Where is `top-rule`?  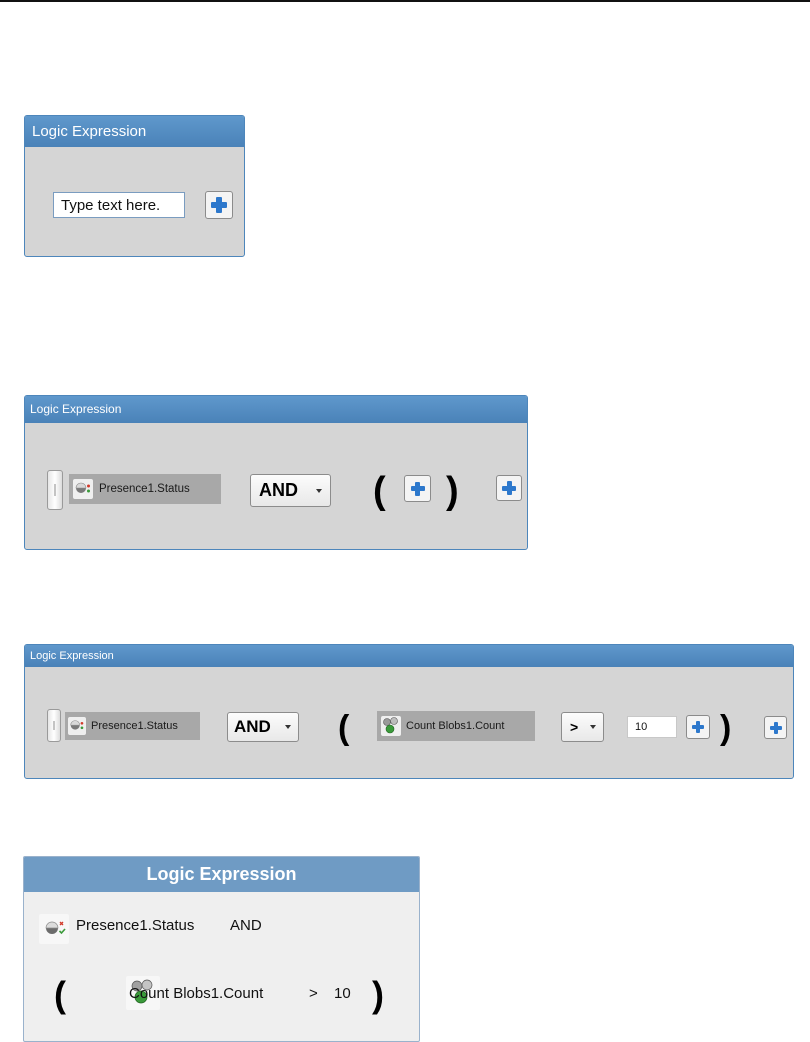 top-rule is located at coordinates (405, 1).